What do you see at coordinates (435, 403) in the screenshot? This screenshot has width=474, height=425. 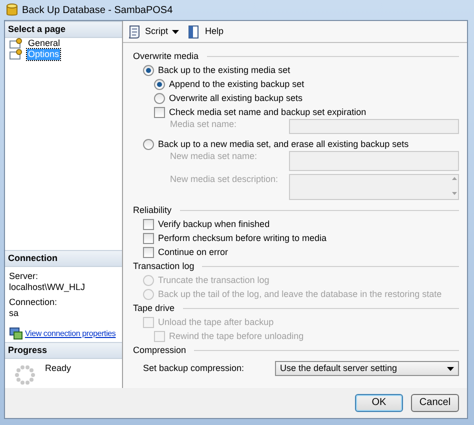 I see `dialog-button: Cancel` at bounding box center [435, 403].